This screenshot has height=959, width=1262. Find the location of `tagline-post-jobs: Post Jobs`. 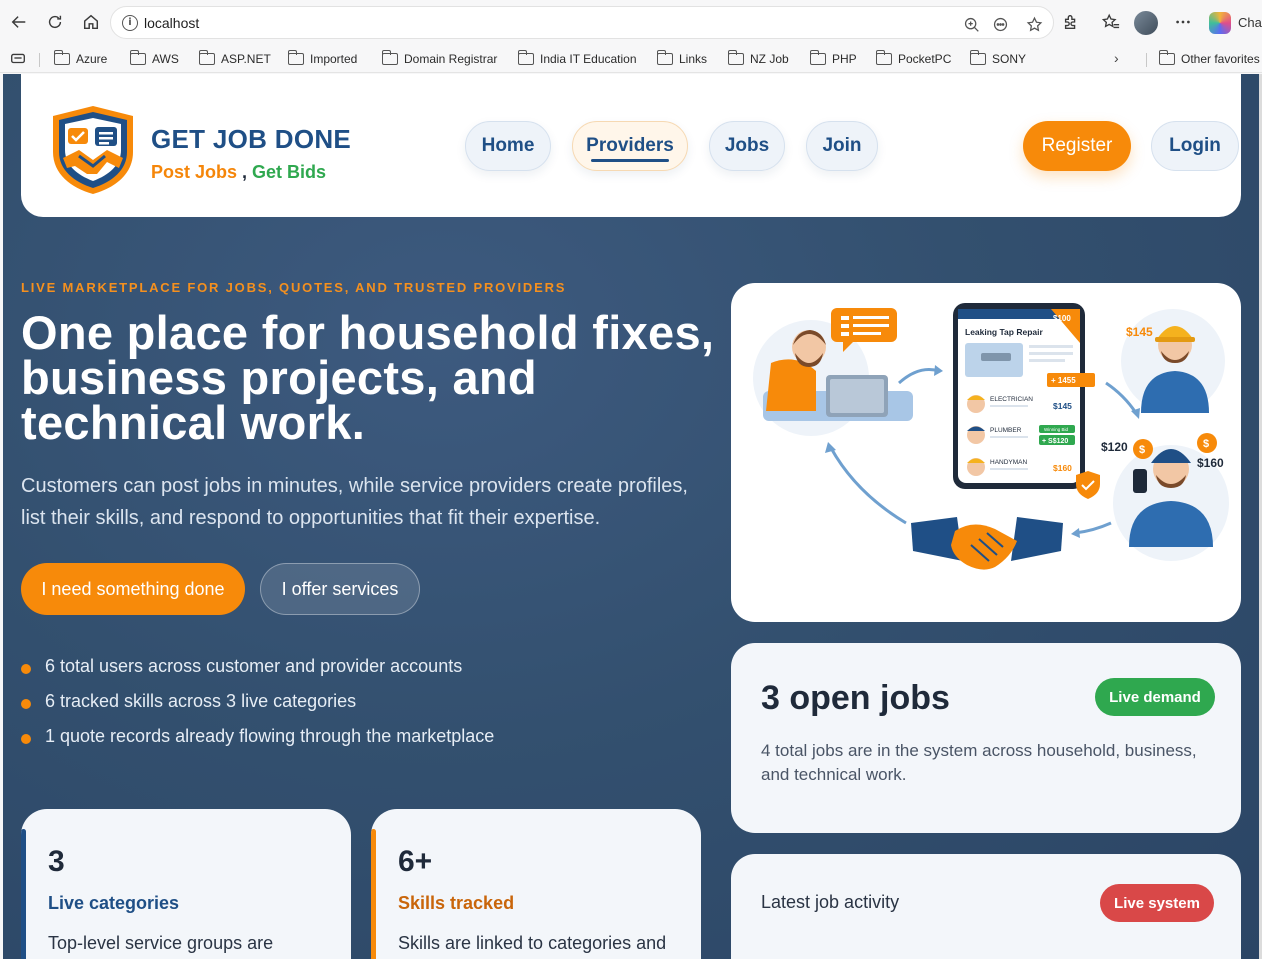

tagline-post-jobs: Post Jobs is located at coordinates (194, 172).